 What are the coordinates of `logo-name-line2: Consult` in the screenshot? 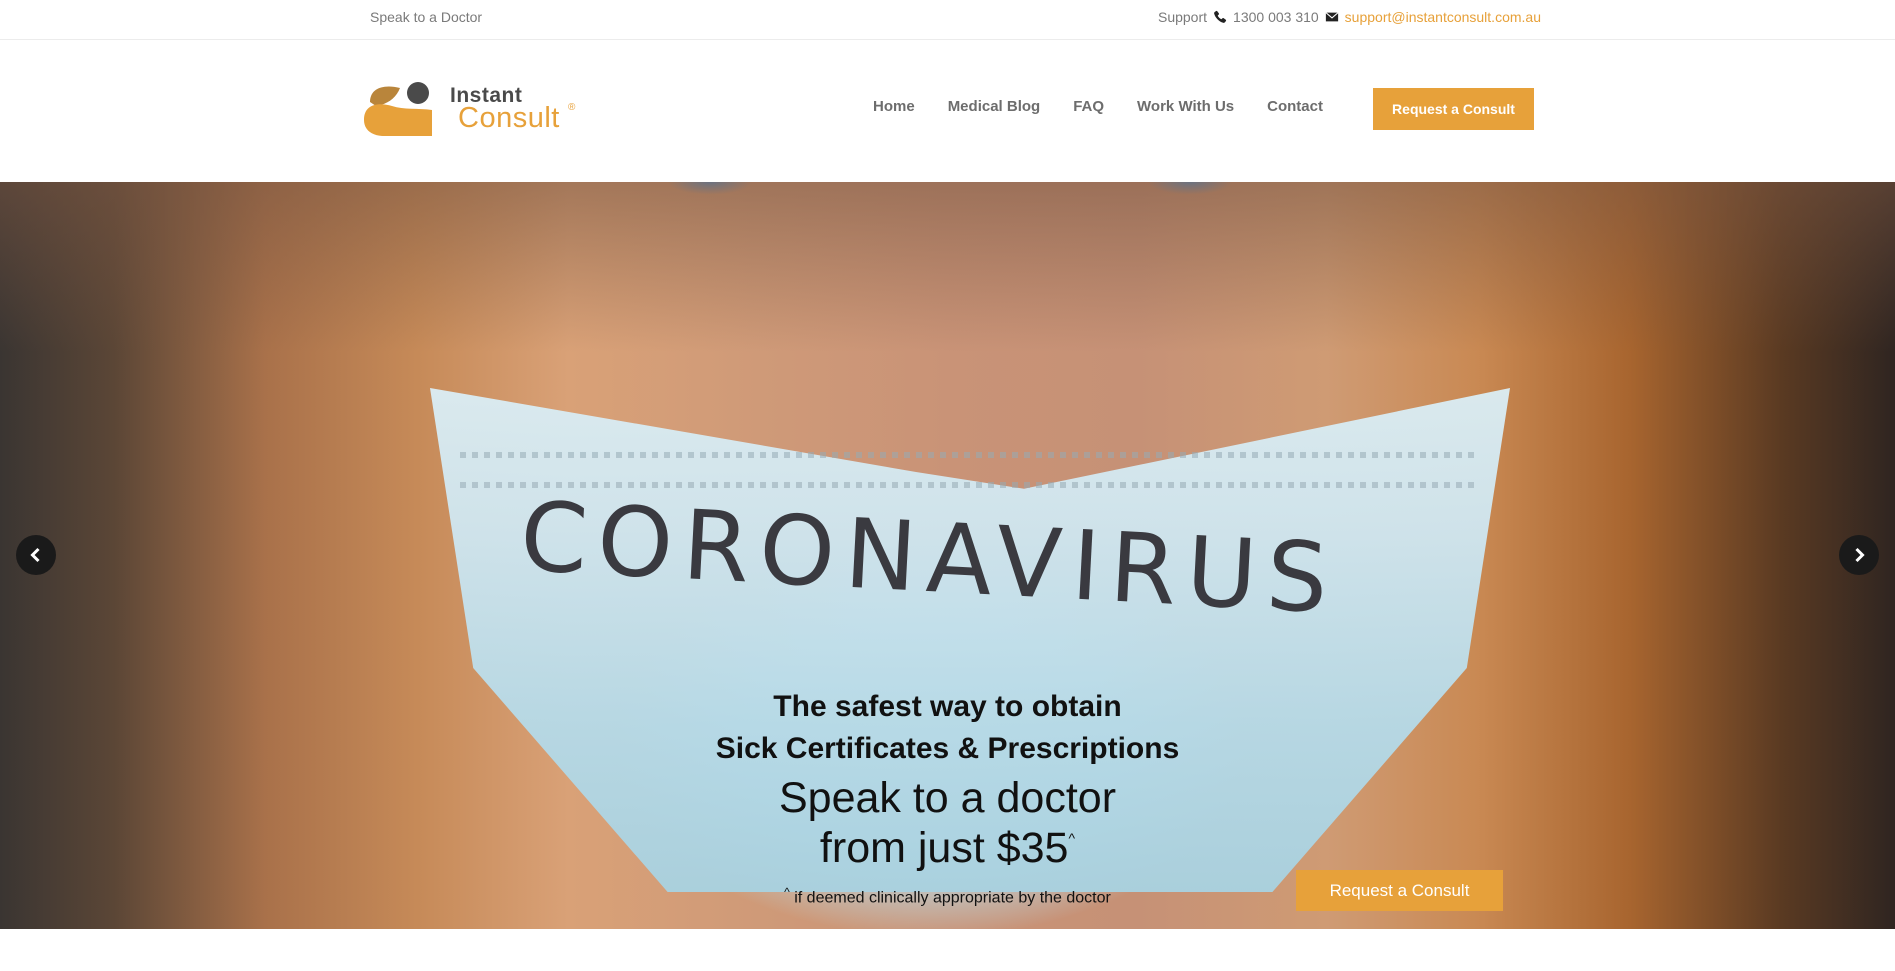 It's located at (509, 118).